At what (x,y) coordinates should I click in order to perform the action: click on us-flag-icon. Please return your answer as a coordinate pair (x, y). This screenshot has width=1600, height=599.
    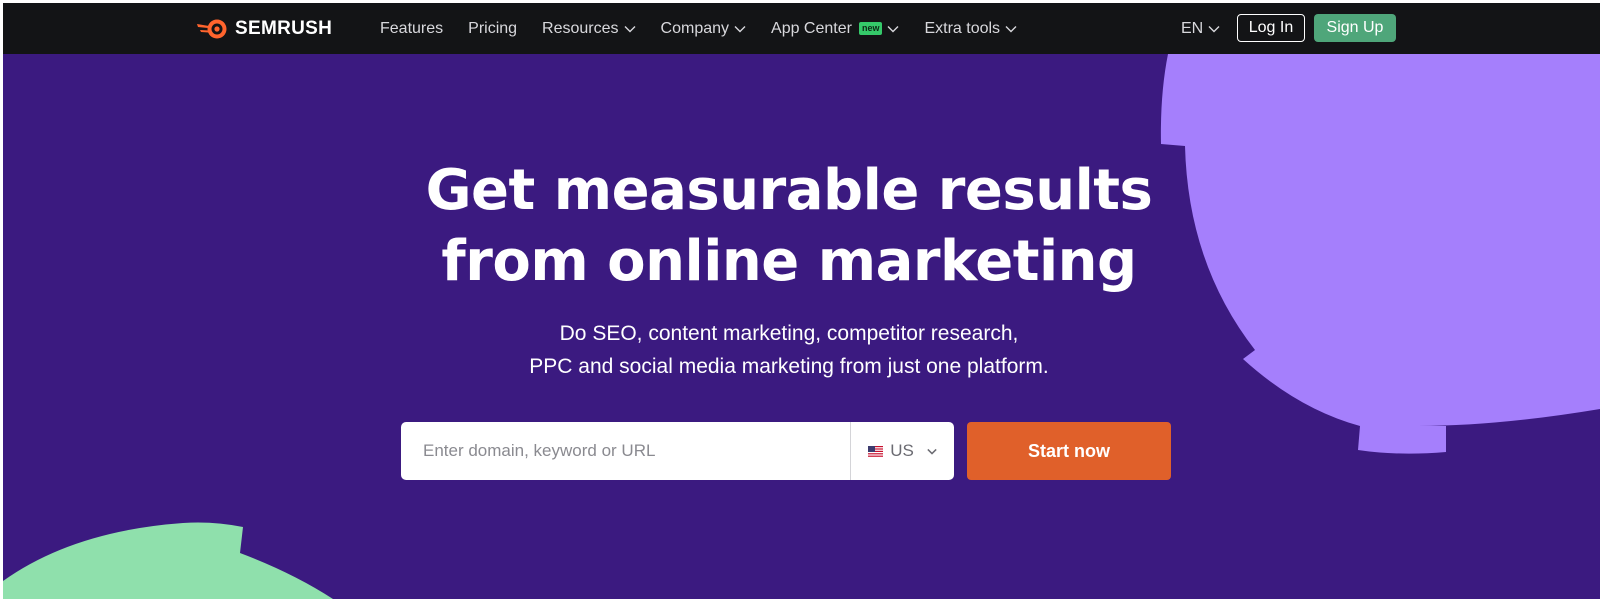
    Looking at the image, I should click on (876, 451).